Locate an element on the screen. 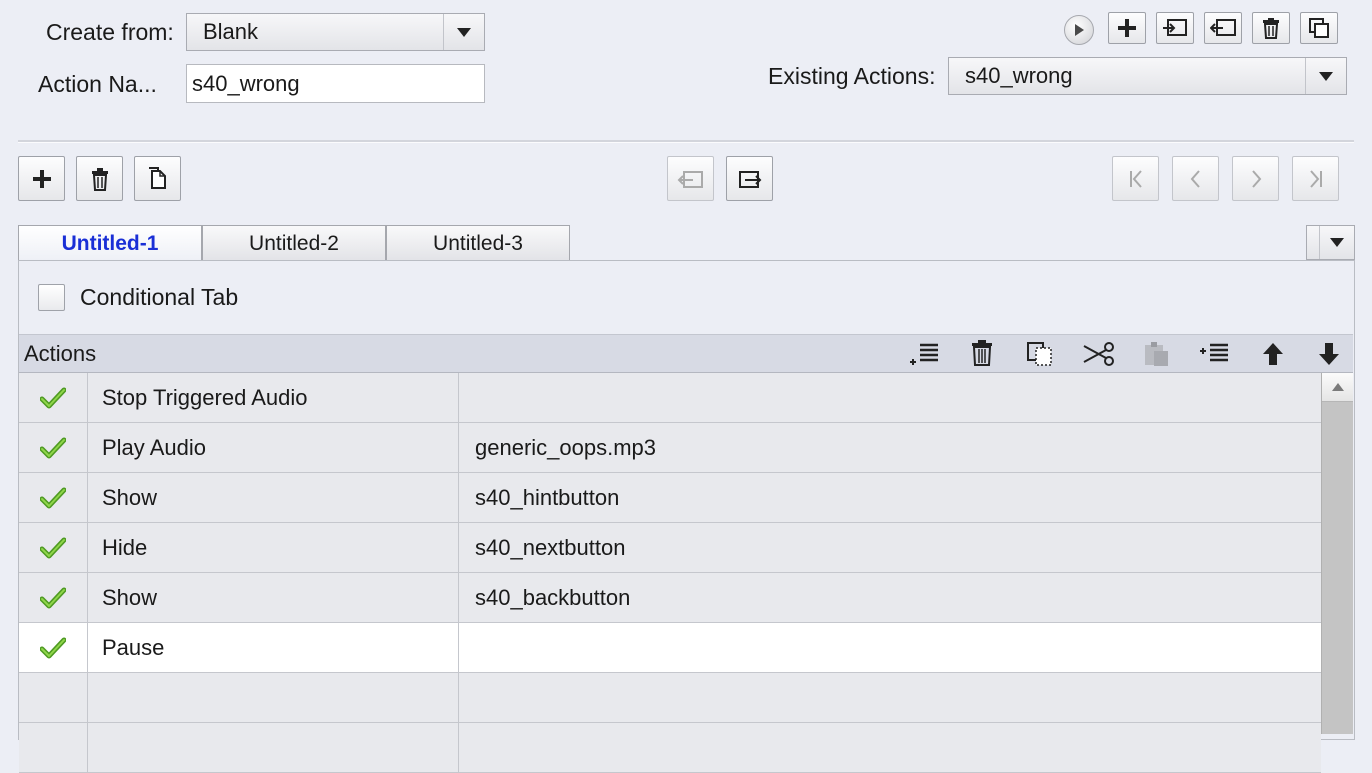 This screenshot has width=1372, height=773. conditional-tab-label: Conditional Tab is located at coordinates (159, 297).